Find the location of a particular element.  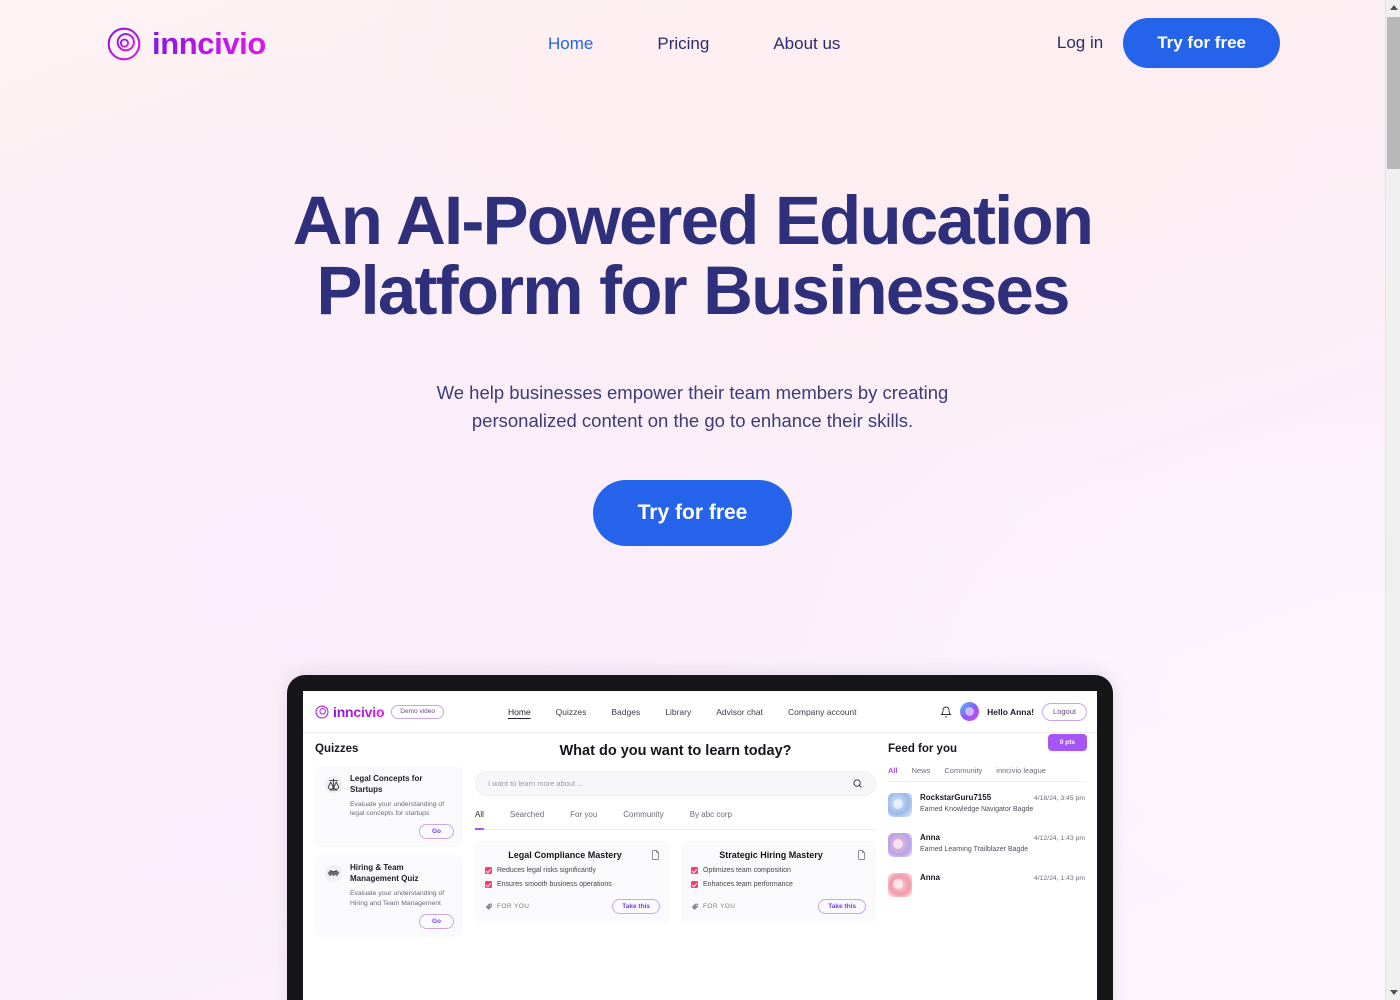

site-logo: inncivio is located at coordinates (186, 44).